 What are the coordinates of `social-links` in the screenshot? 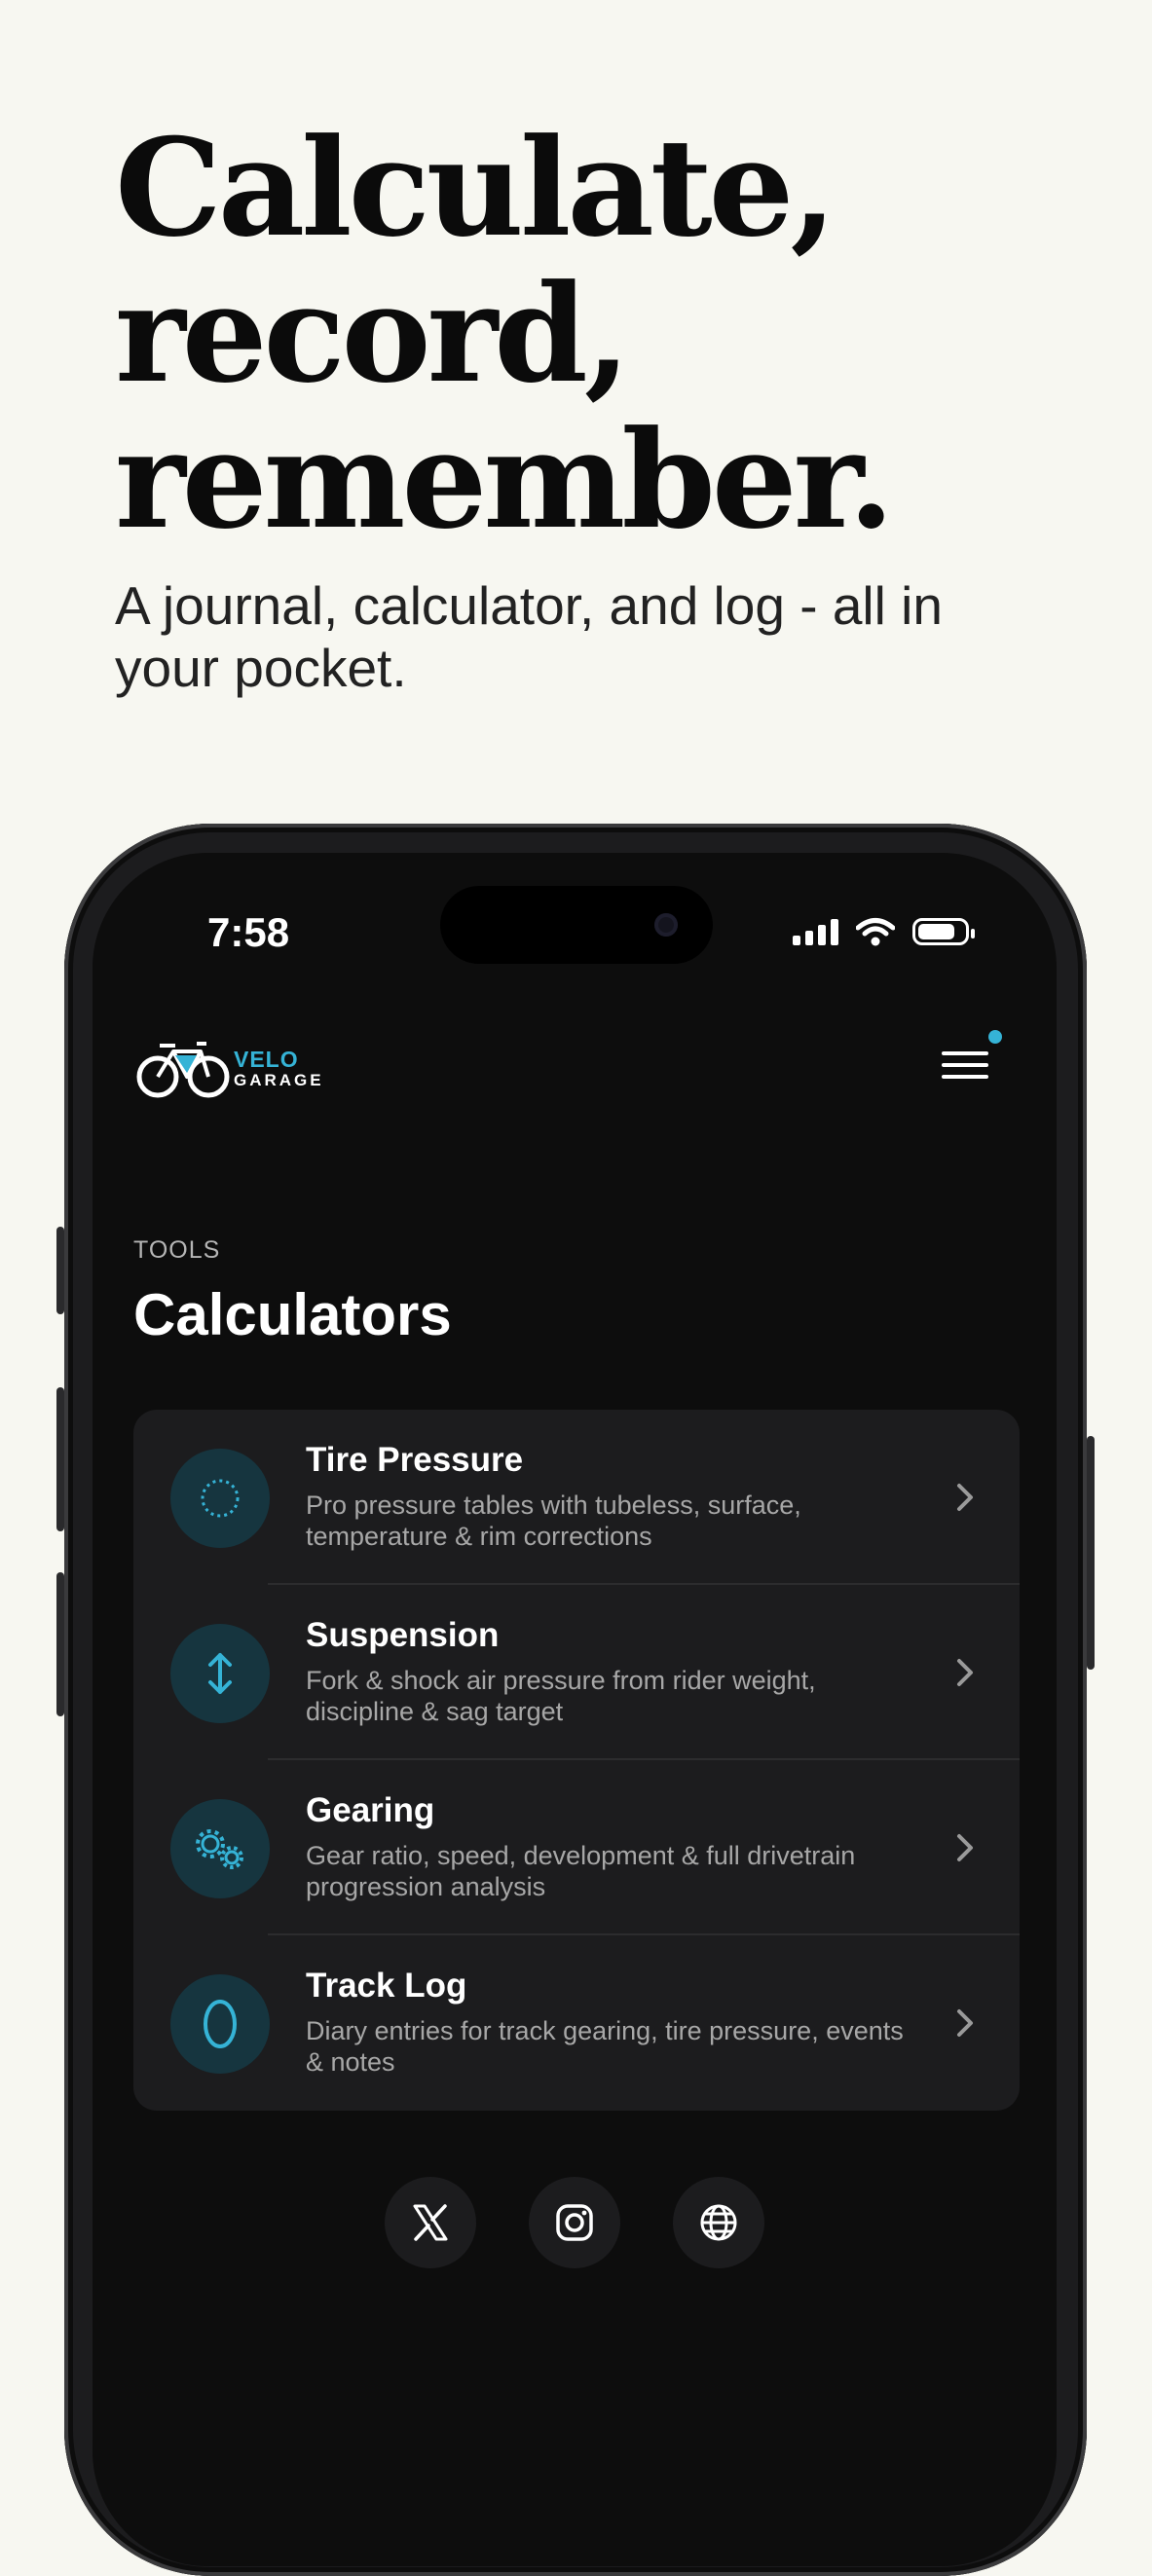 It's located at (575, 2222).